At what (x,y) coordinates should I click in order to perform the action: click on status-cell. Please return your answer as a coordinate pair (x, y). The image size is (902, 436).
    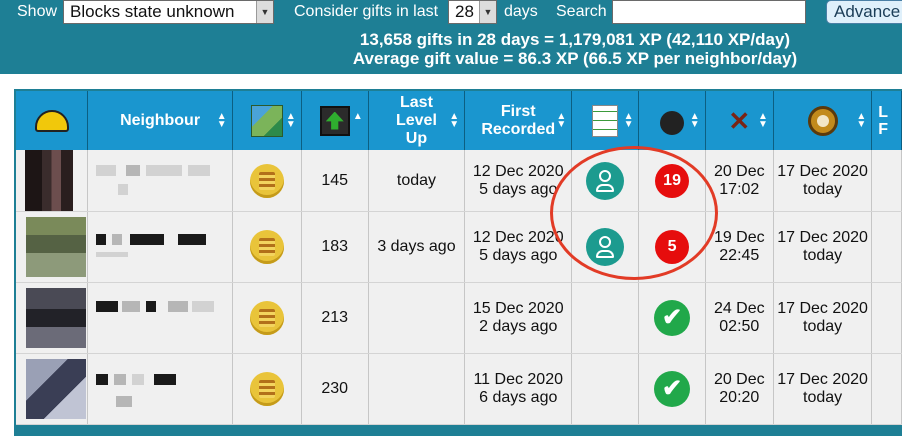
    Looking at the image, I should click on (605, 181).